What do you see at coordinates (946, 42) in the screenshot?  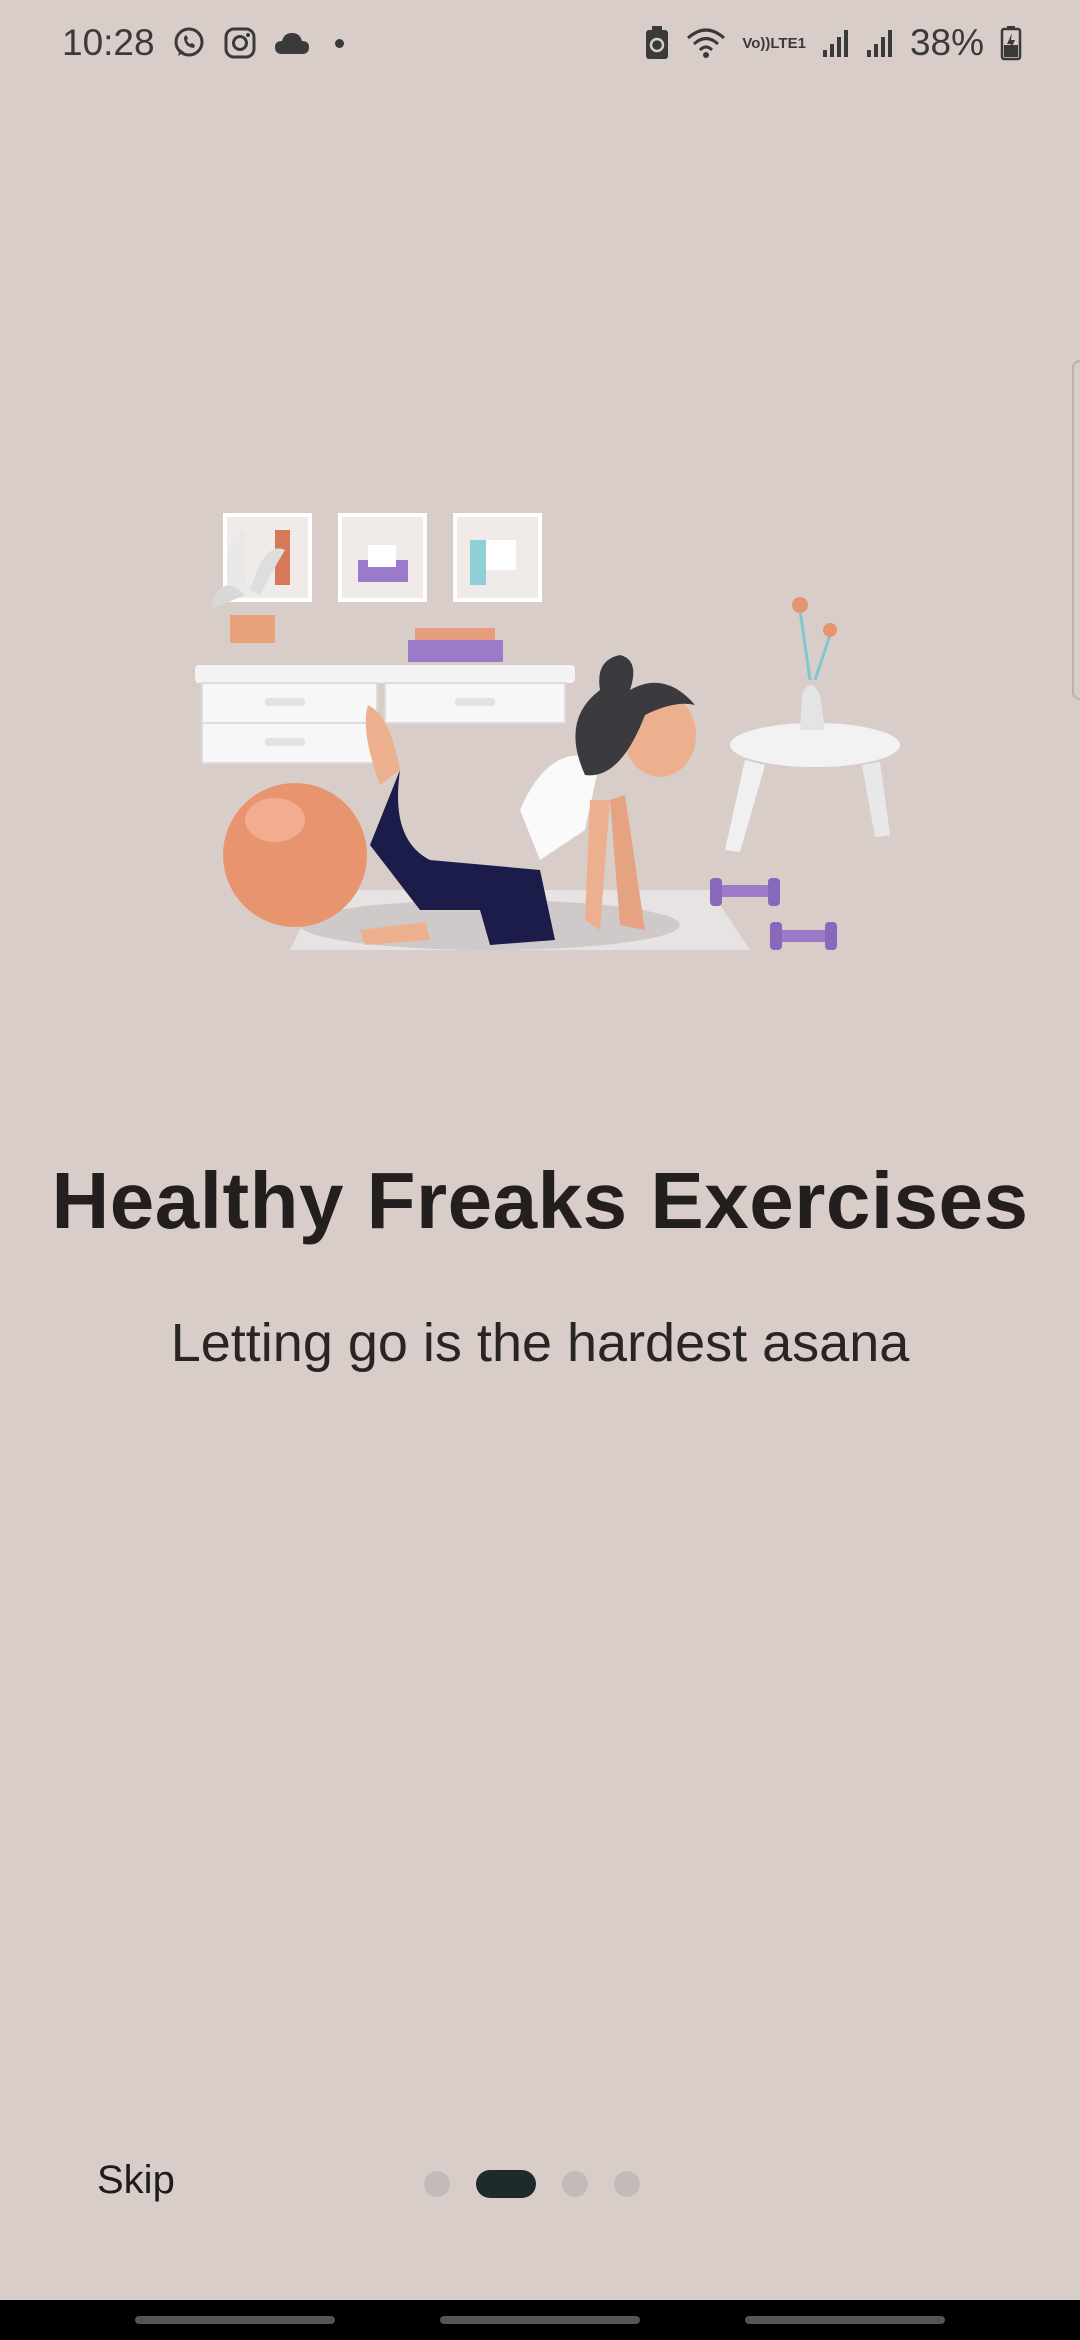 I see `battery-percent: 38%` at bounding box center [946, 42].